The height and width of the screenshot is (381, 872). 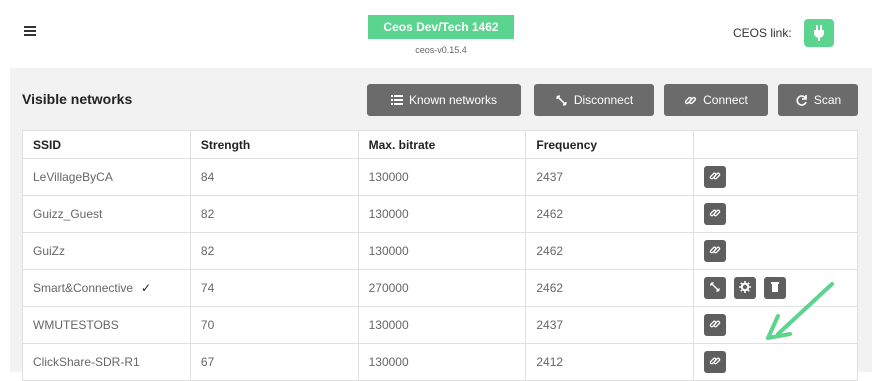 What do you see at coordinates (274, 288) in the screenshot?
I see `cell-strength: 74` at bounding box center [274, 288].